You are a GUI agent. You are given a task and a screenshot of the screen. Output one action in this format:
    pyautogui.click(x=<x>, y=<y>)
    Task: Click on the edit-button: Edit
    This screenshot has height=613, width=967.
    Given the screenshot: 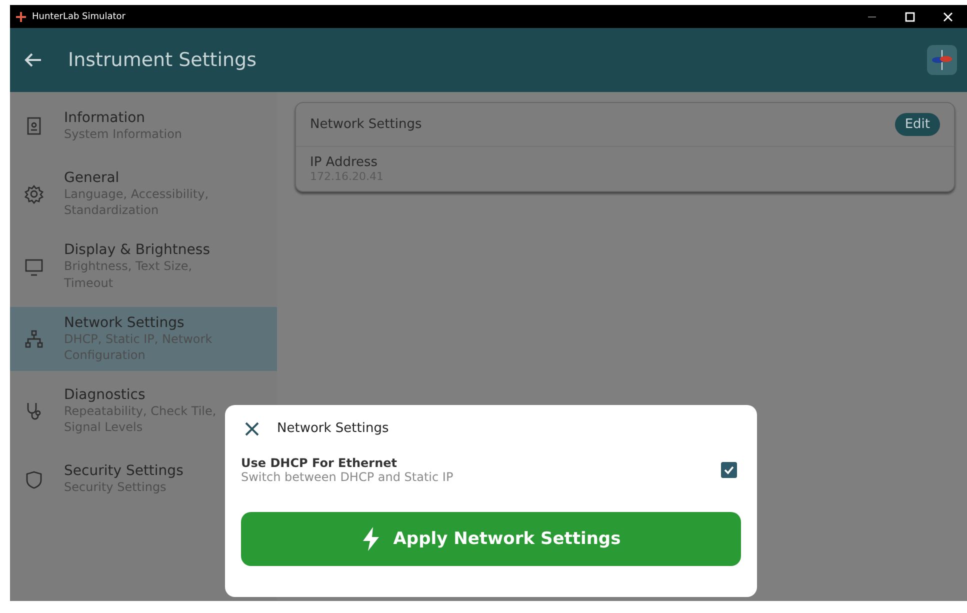 What is the action you would take?
    pyautogui.click(x=917, y=124)
    